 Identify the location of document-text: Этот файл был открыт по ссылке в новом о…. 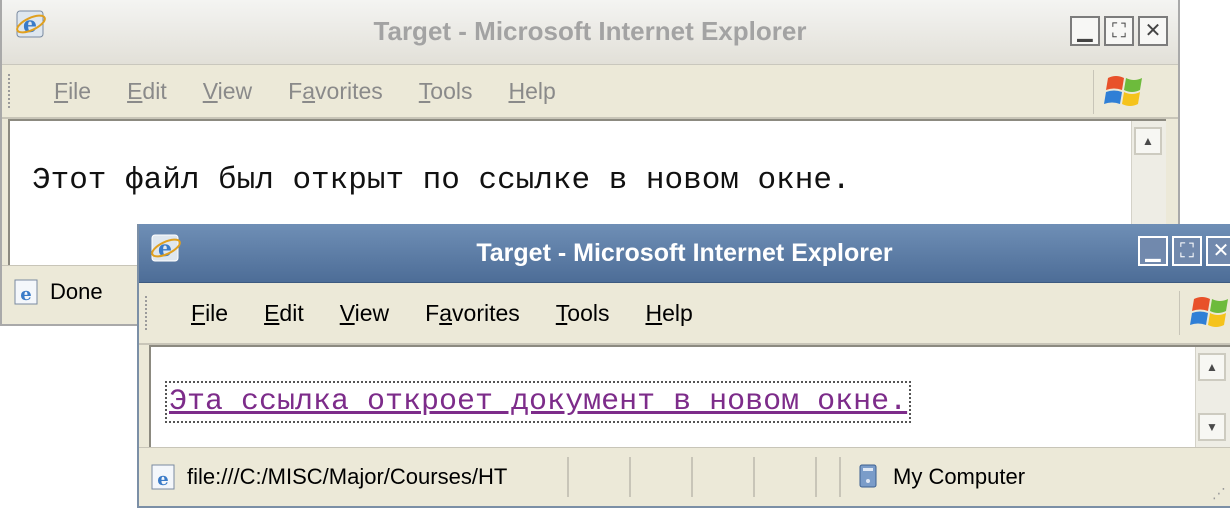
(441, 180).